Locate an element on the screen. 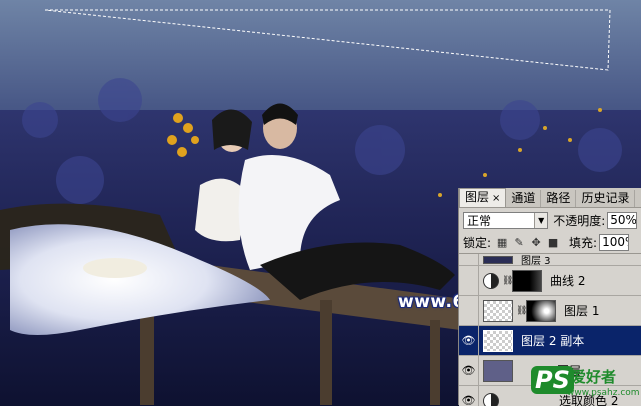 This screenshot has height=406, width=641. layer-row: ⛓ 图层 1 is located at coordinates (550, 311).